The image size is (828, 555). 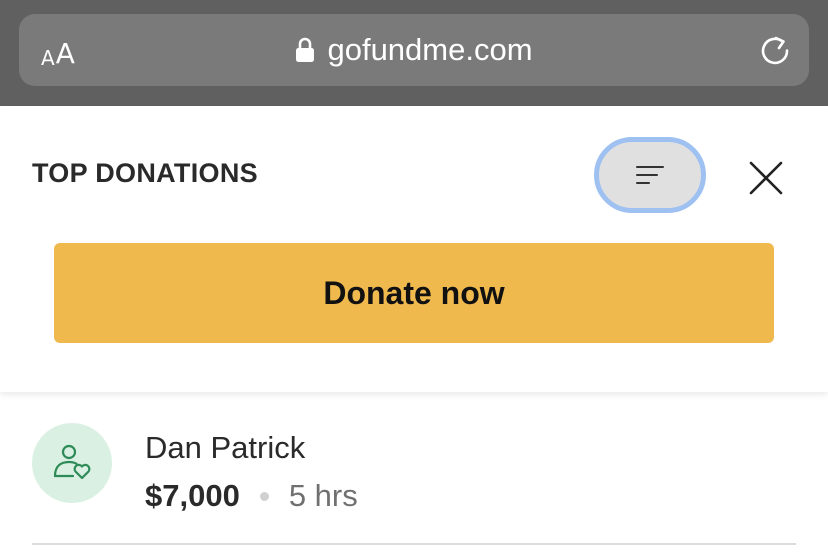 I want to click on donation-amount: $7,000, so click(x=192, y=495).